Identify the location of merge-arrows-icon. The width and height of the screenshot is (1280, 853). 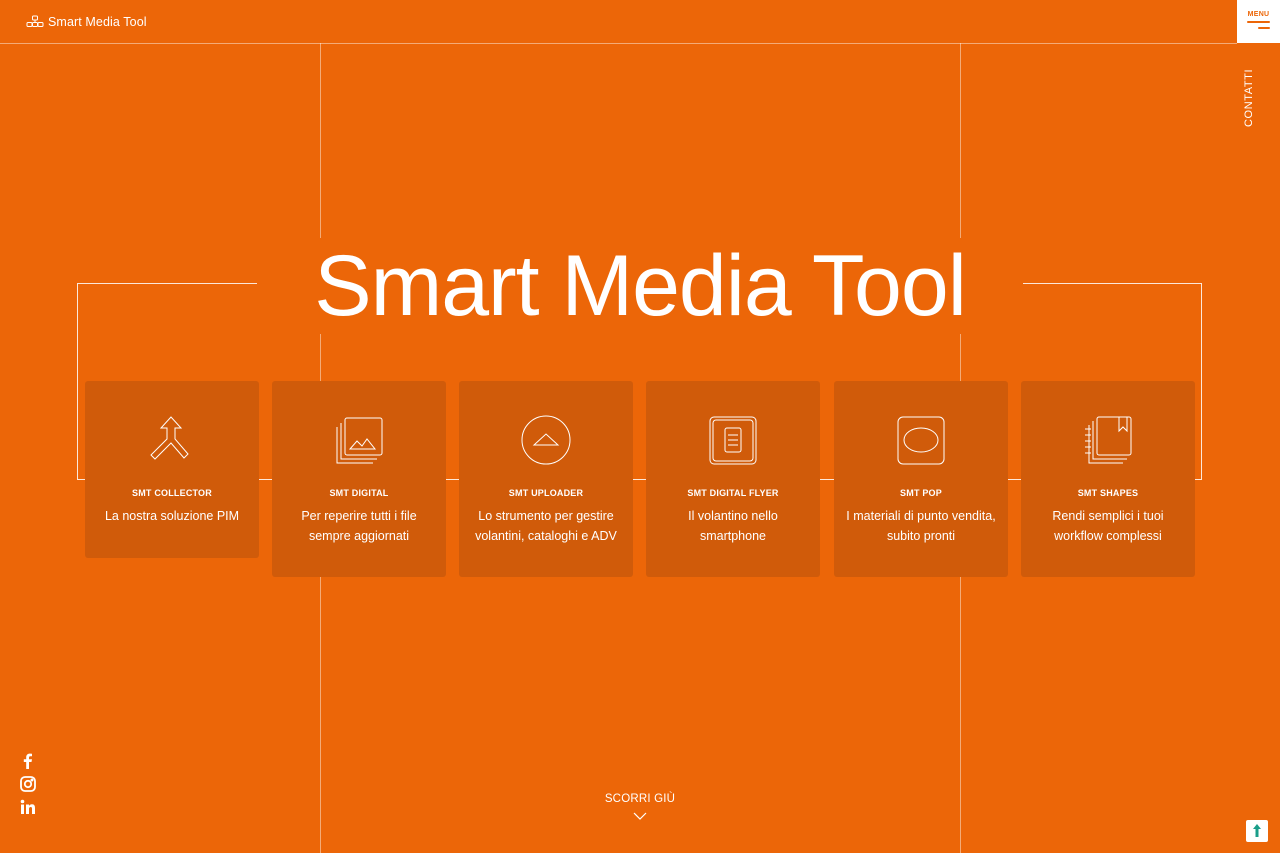
(169, 438).